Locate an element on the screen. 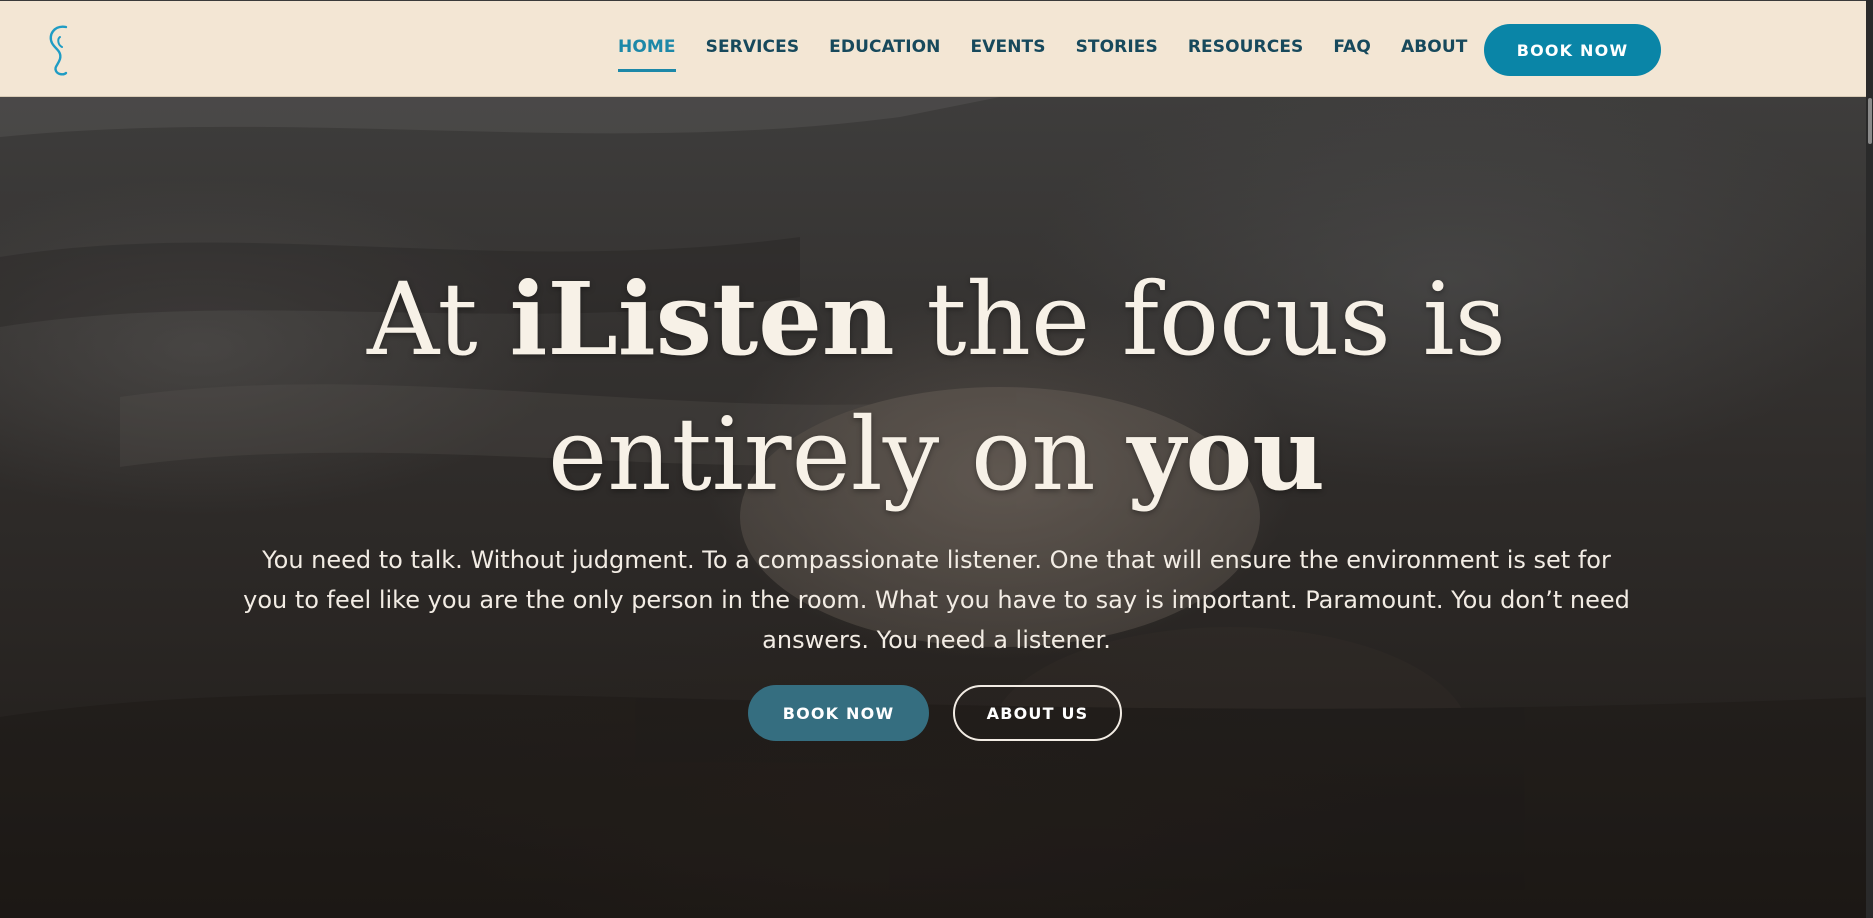 This screenshot has width=1873, height=918. nav-home: HOME is located at coordinates (647, 54).